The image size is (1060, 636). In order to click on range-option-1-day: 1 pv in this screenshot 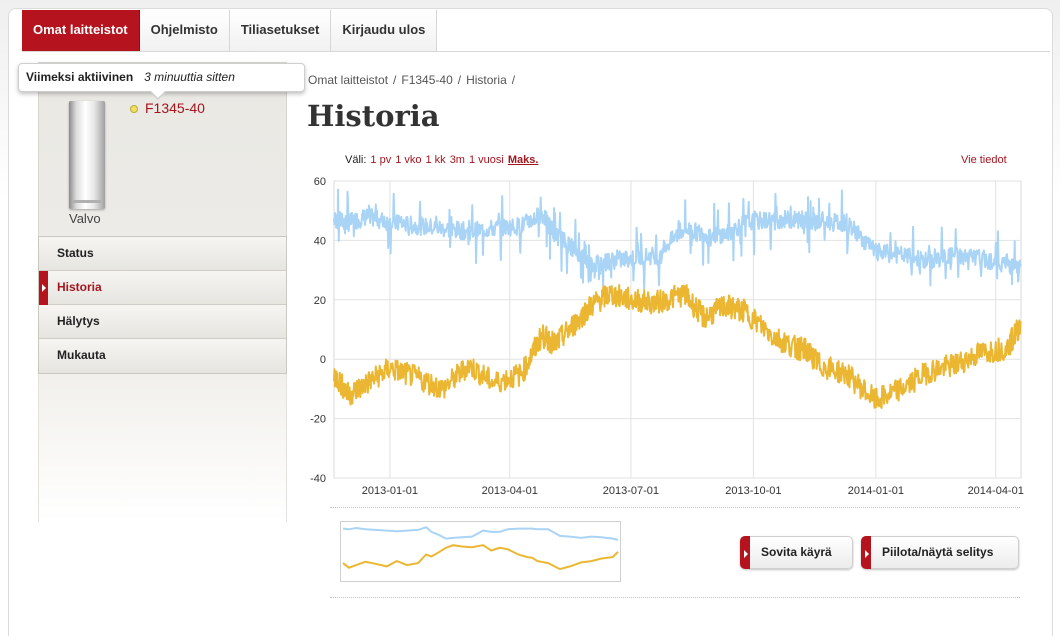, I will do `click(380, 160)`.